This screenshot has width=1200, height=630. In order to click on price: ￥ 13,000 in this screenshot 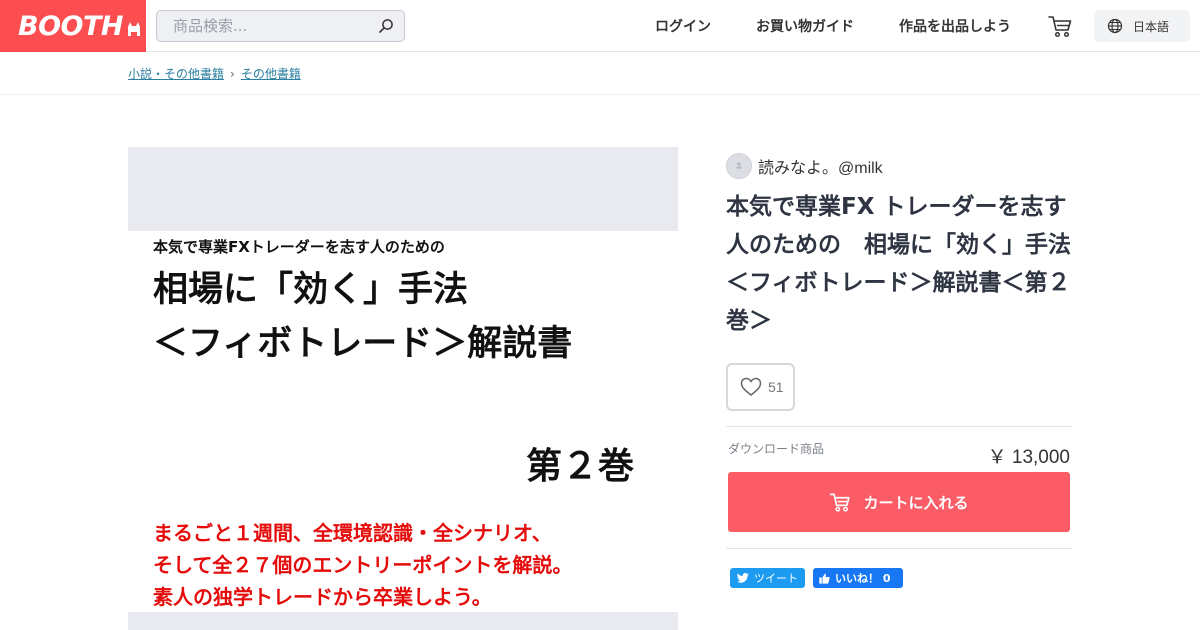, I will do `click(1028, 457)`.